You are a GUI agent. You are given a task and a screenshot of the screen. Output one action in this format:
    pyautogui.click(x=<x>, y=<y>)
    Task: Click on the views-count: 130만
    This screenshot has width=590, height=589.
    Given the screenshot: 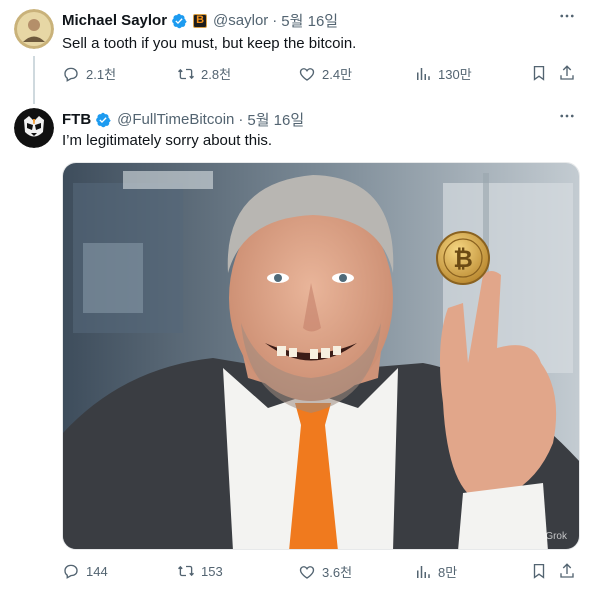 What is the action you would take?
    pyautogui.click(x=455, y=74)
    